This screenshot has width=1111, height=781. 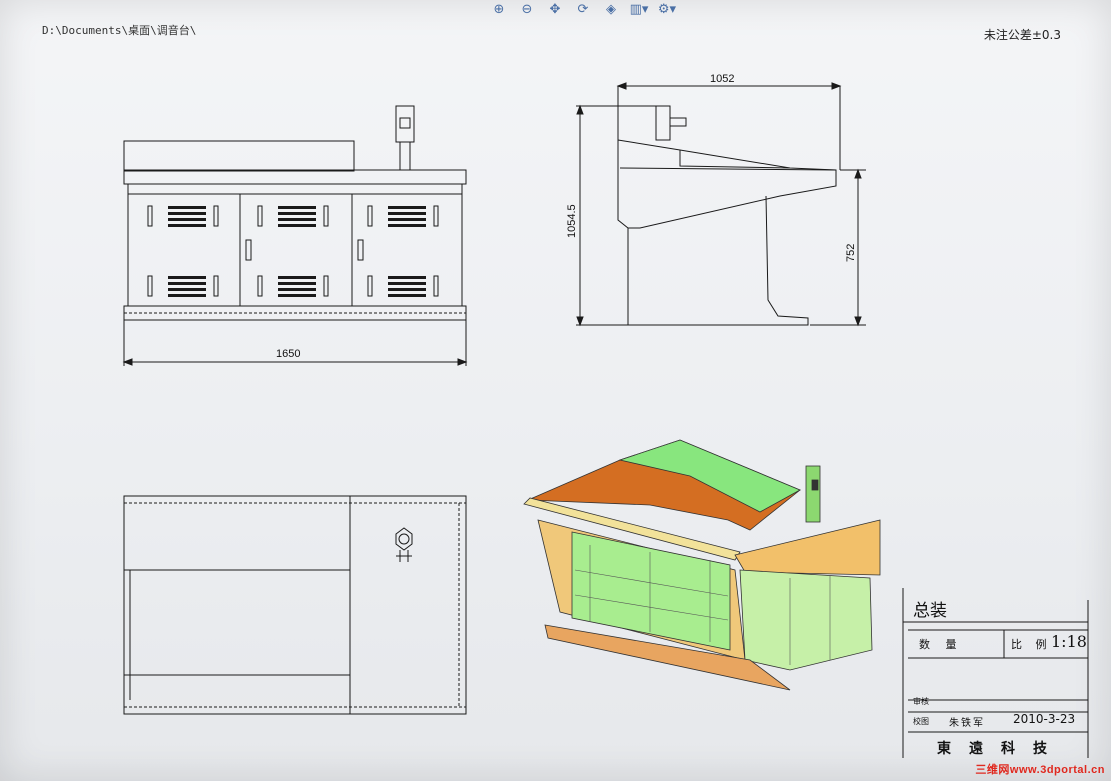 What do you see at coordinates (967, 723) in the screenshot?
I see `drafter-name: 朱铁军` at bounding box center [967, 723].